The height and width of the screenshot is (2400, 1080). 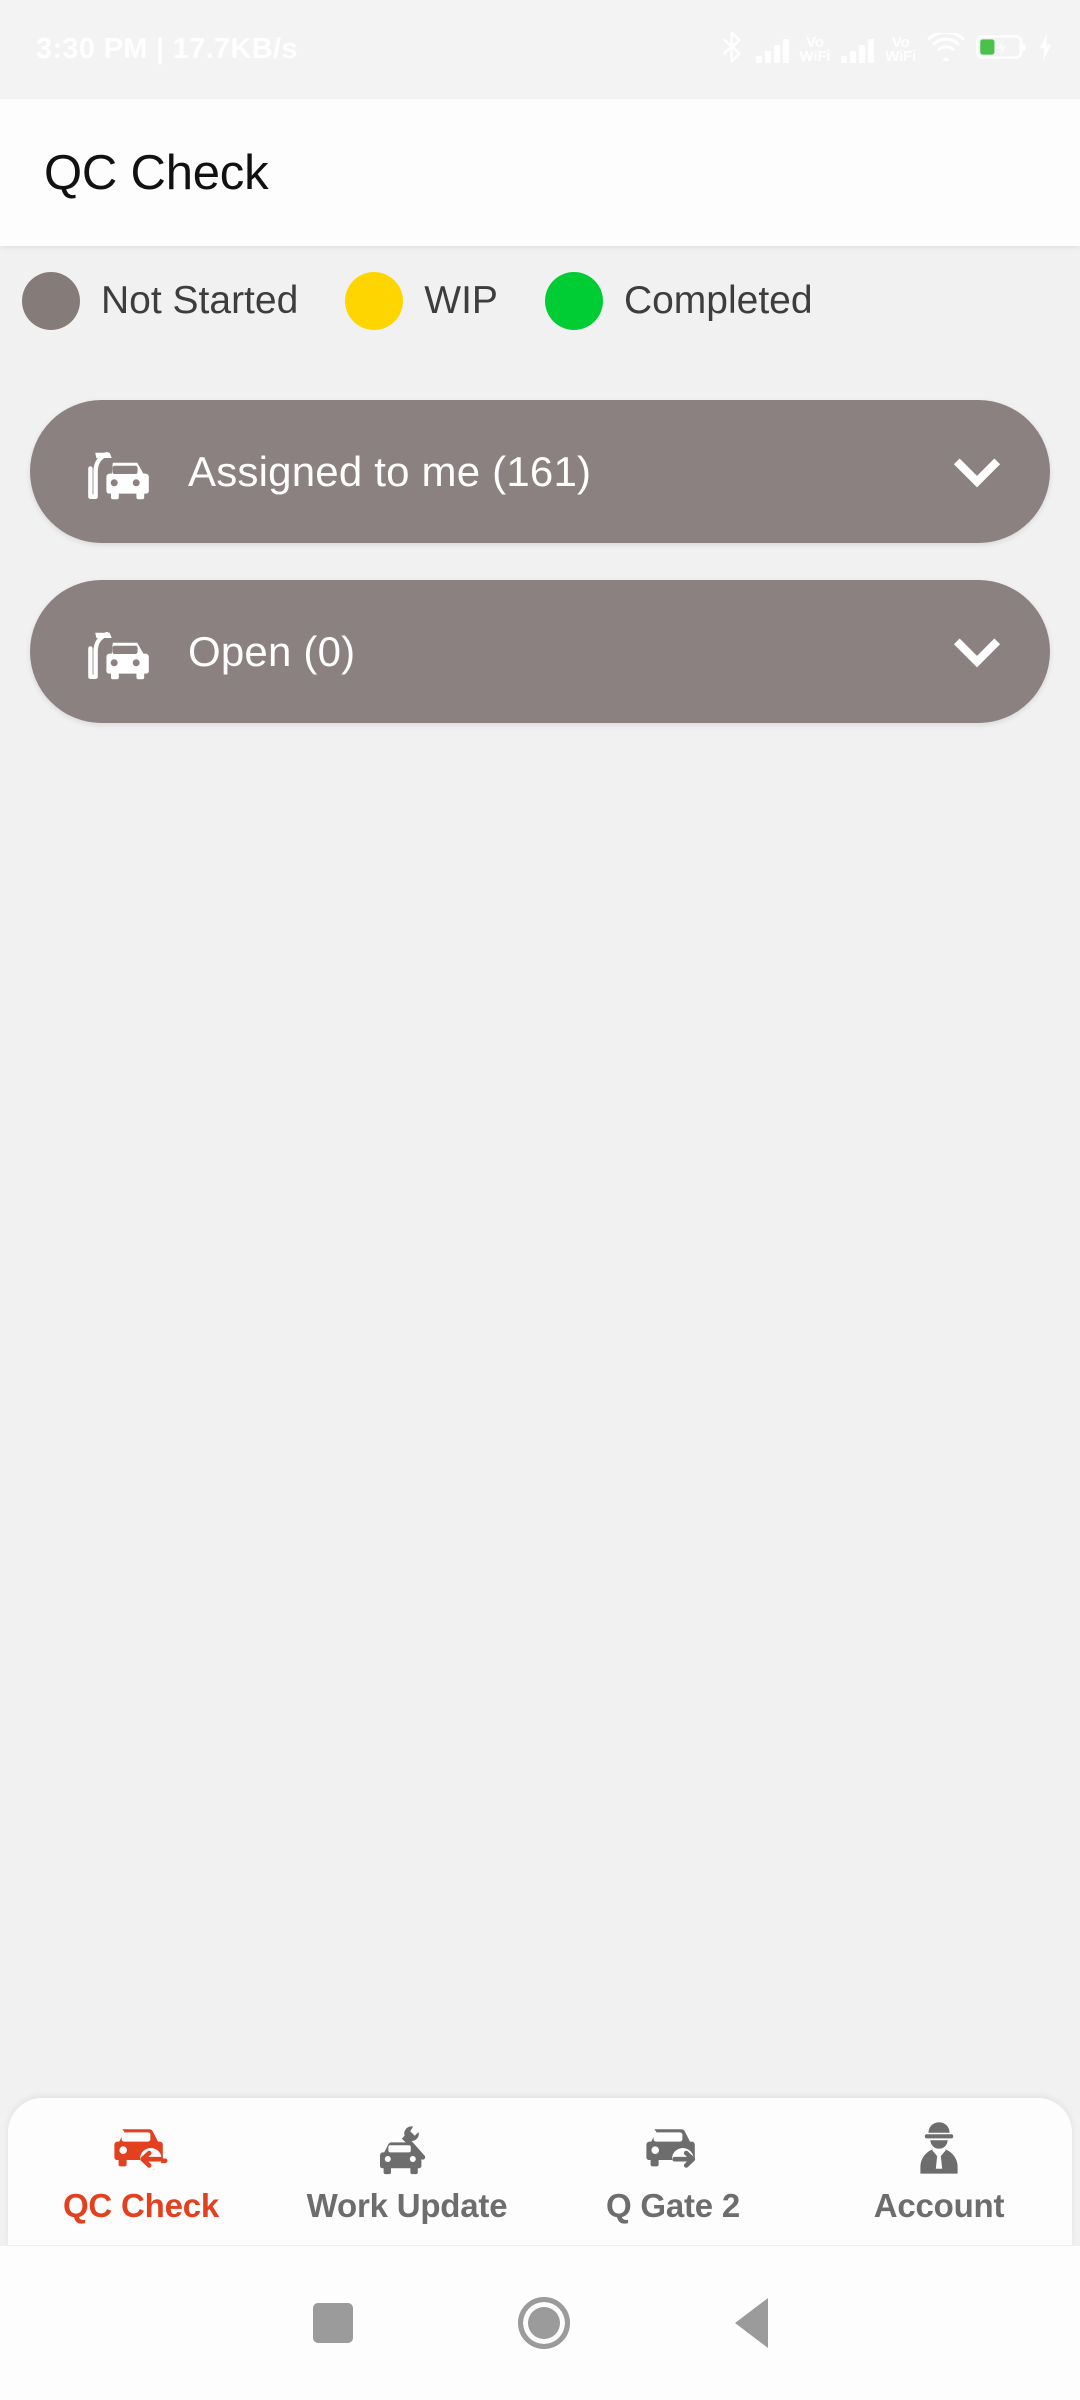 What do you see at coordinates (673, 2205) in the screenshot?
I see `nav-label-q-gate-2: Q Gate 2` at bounding box center [673, 2205].